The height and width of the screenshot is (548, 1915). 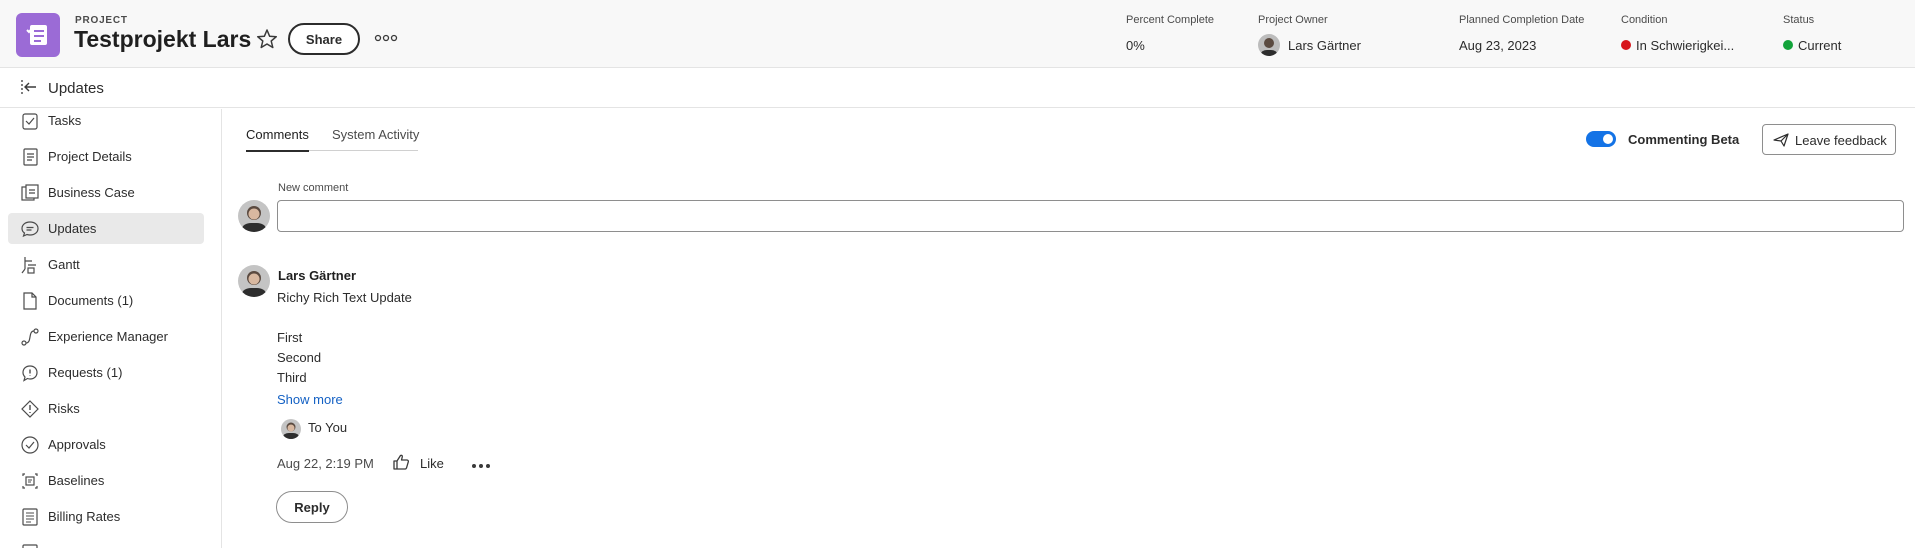 What do you see at coordinates (1608, 139) in the screenshot?
I see `toggle-knob` at bounding box center [1608, 139].